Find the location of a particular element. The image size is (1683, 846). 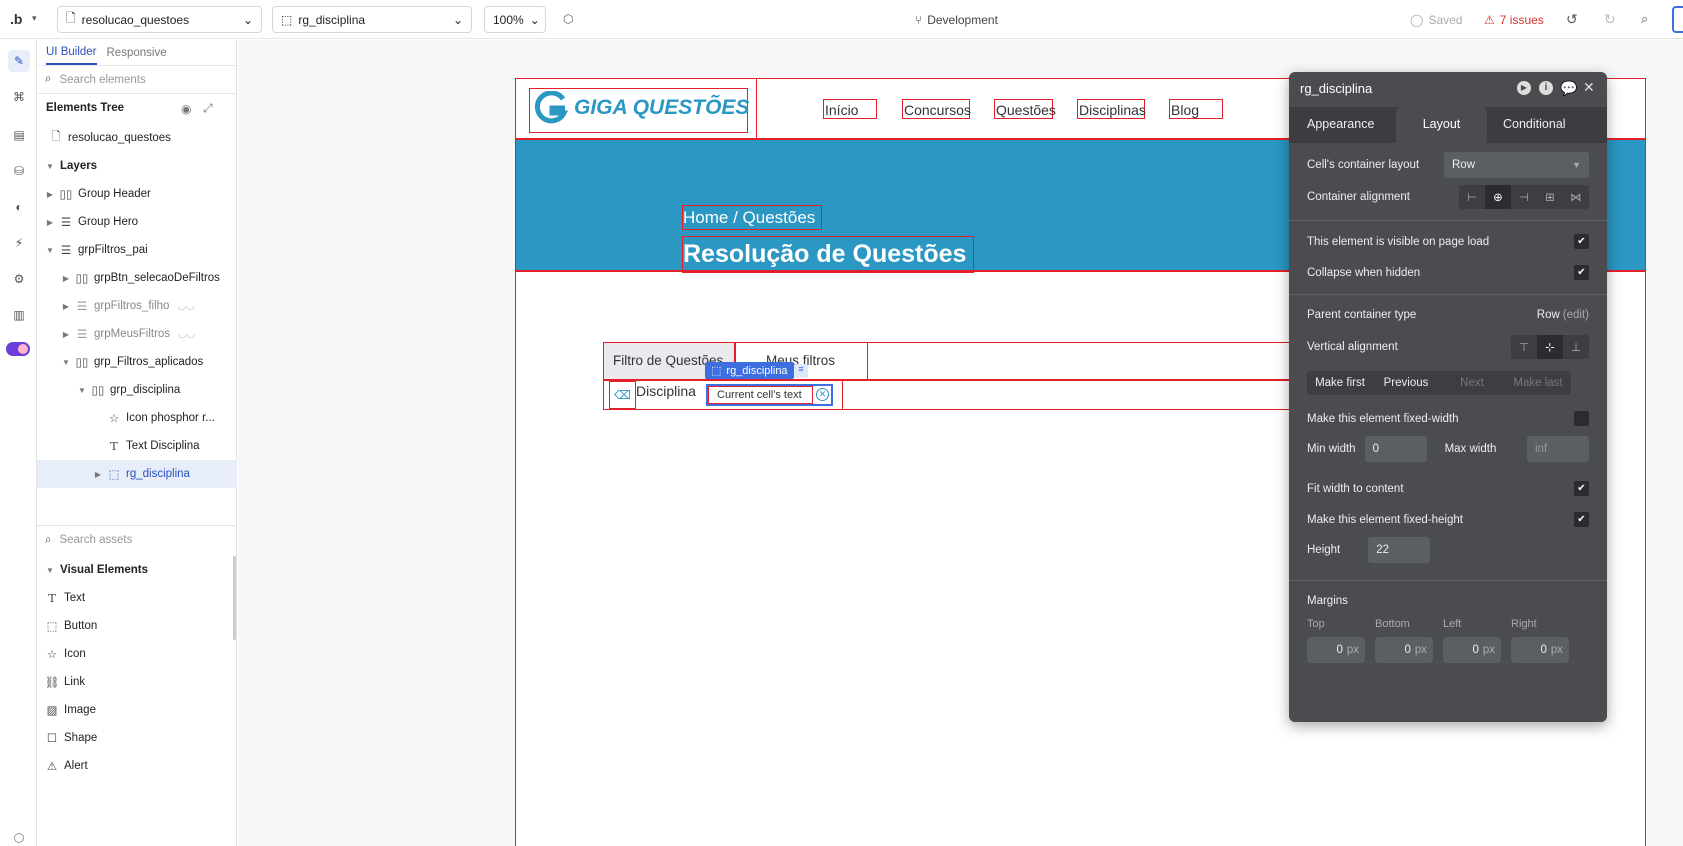

align-top-icon: ⊤ is located at coordinates (1524, 347).